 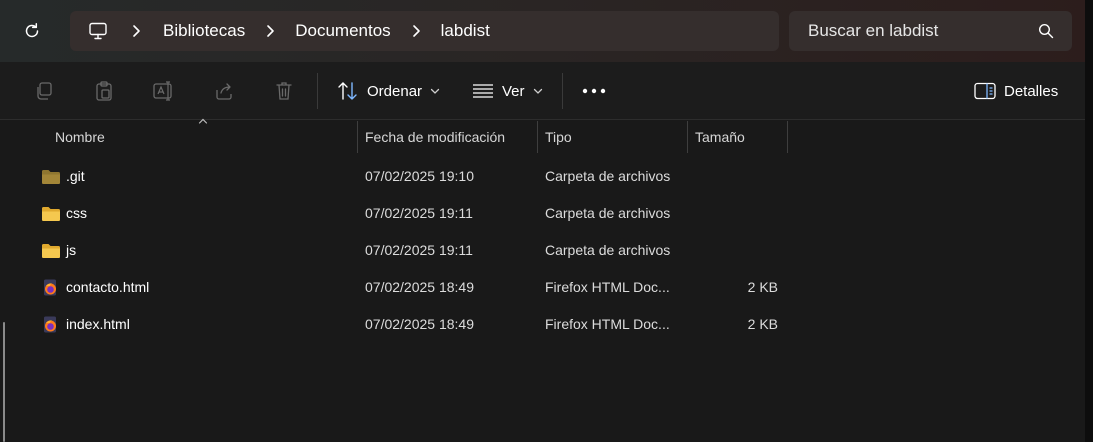 What do you see at coordinates (104, 91) in the screenshot?
I see `paste-icon` at bounding box center [104, 91].